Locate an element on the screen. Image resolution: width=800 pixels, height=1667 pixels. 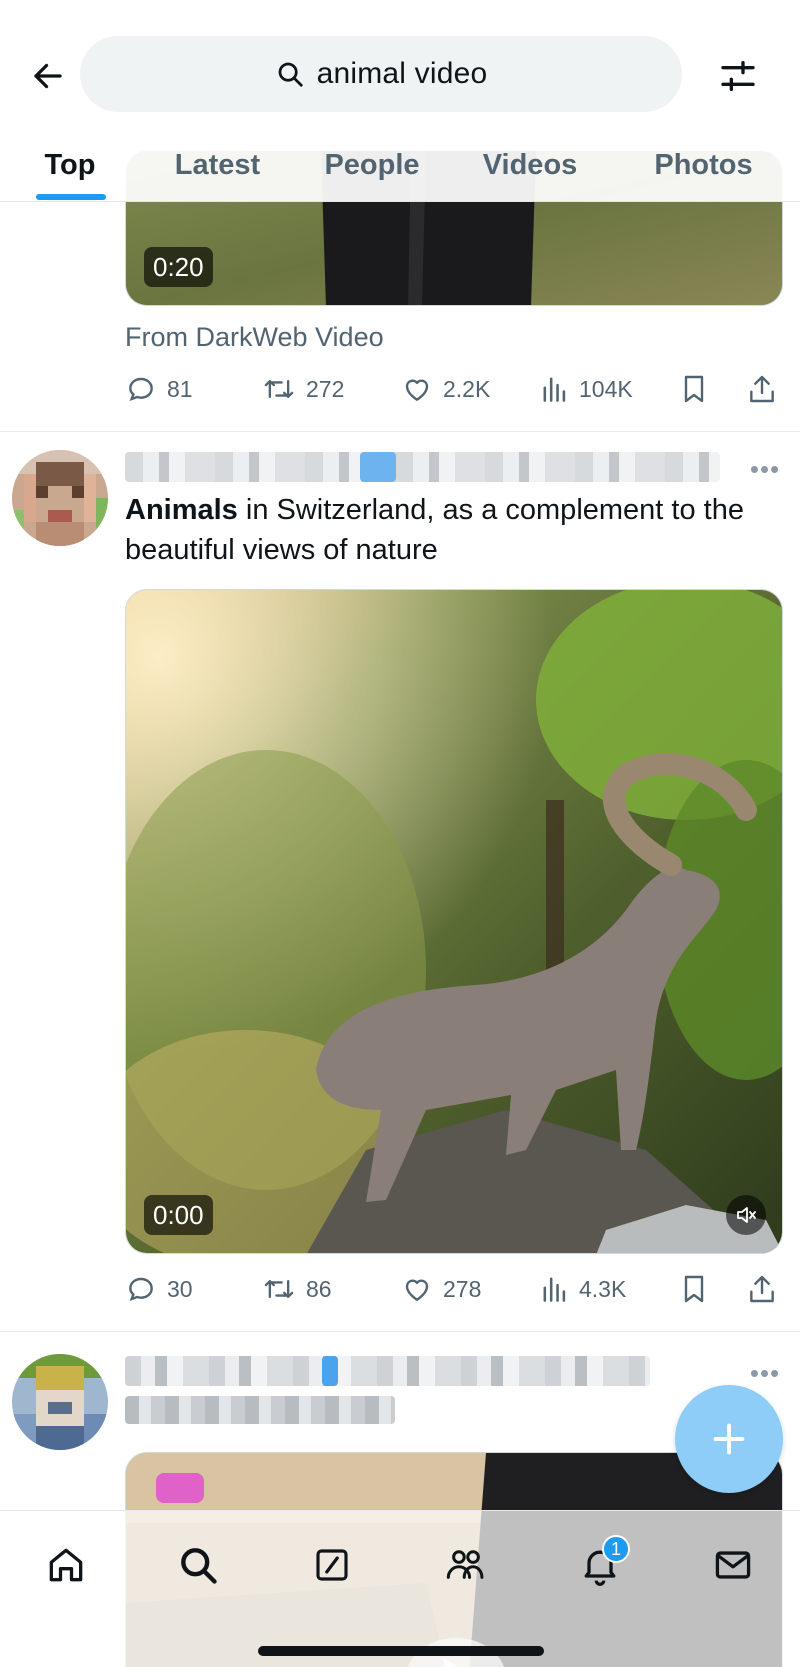
search-input: animal video is located at coordinates (381, 74).